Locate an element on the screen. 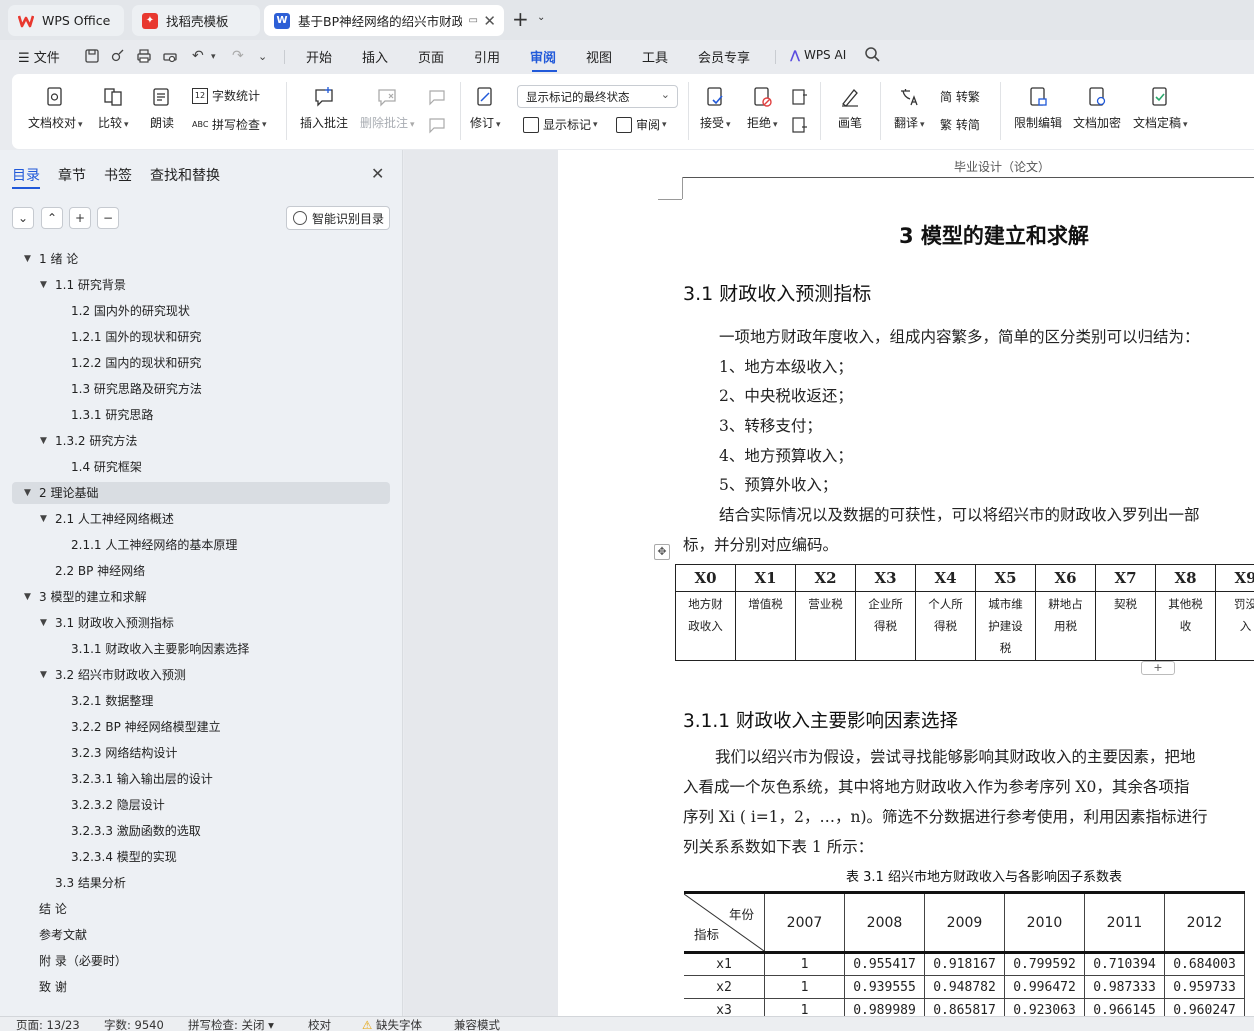  menu-reference: 引用 is located at coordinates (487, 56).